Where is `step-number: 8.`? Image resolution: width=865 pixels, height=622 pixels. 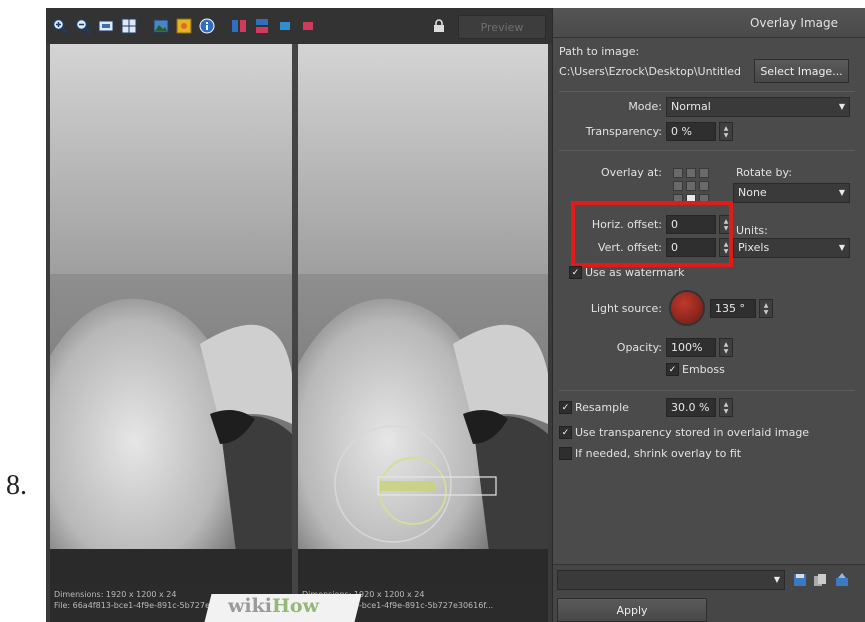 step-number: 8. is located at coordinates (16, 485).